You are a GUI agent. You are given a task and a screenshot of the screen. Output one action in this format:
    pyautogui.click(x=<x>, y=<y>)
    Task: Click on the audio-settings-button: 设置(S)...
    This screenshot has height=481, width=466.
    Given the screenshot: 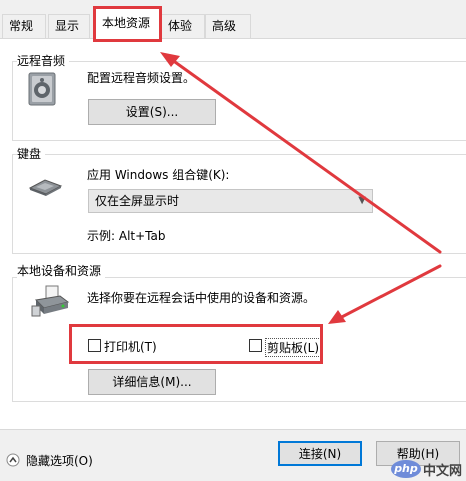 What is the action you would take?
    pyautogui.click(x=152, y=112)
    